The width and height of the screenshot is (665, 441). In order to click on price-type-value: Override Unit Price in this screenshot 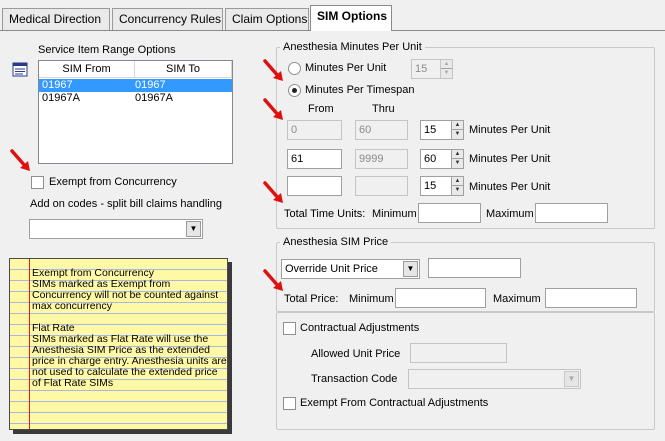, I will do `click(331, 269)`.